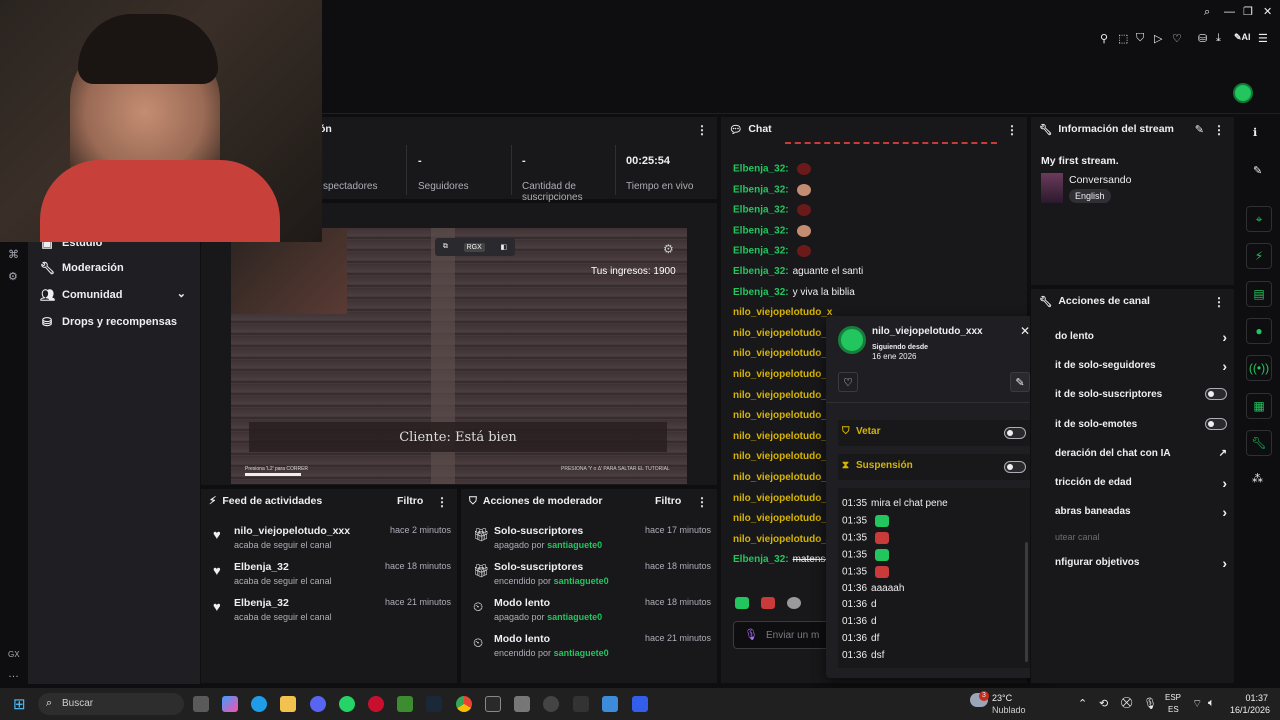  I want to click on wallet-icon: ⛁, so click(1202, 38).